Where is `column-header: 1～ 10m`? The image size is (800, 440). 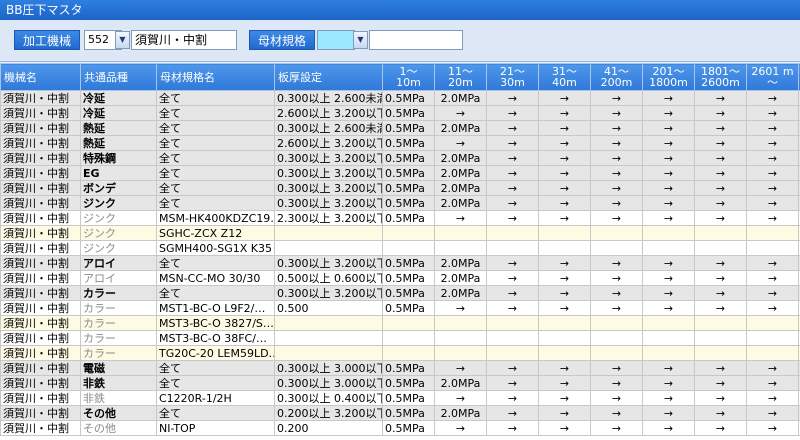
column-header: 1～ 10m is located at coordinates (408, 77).